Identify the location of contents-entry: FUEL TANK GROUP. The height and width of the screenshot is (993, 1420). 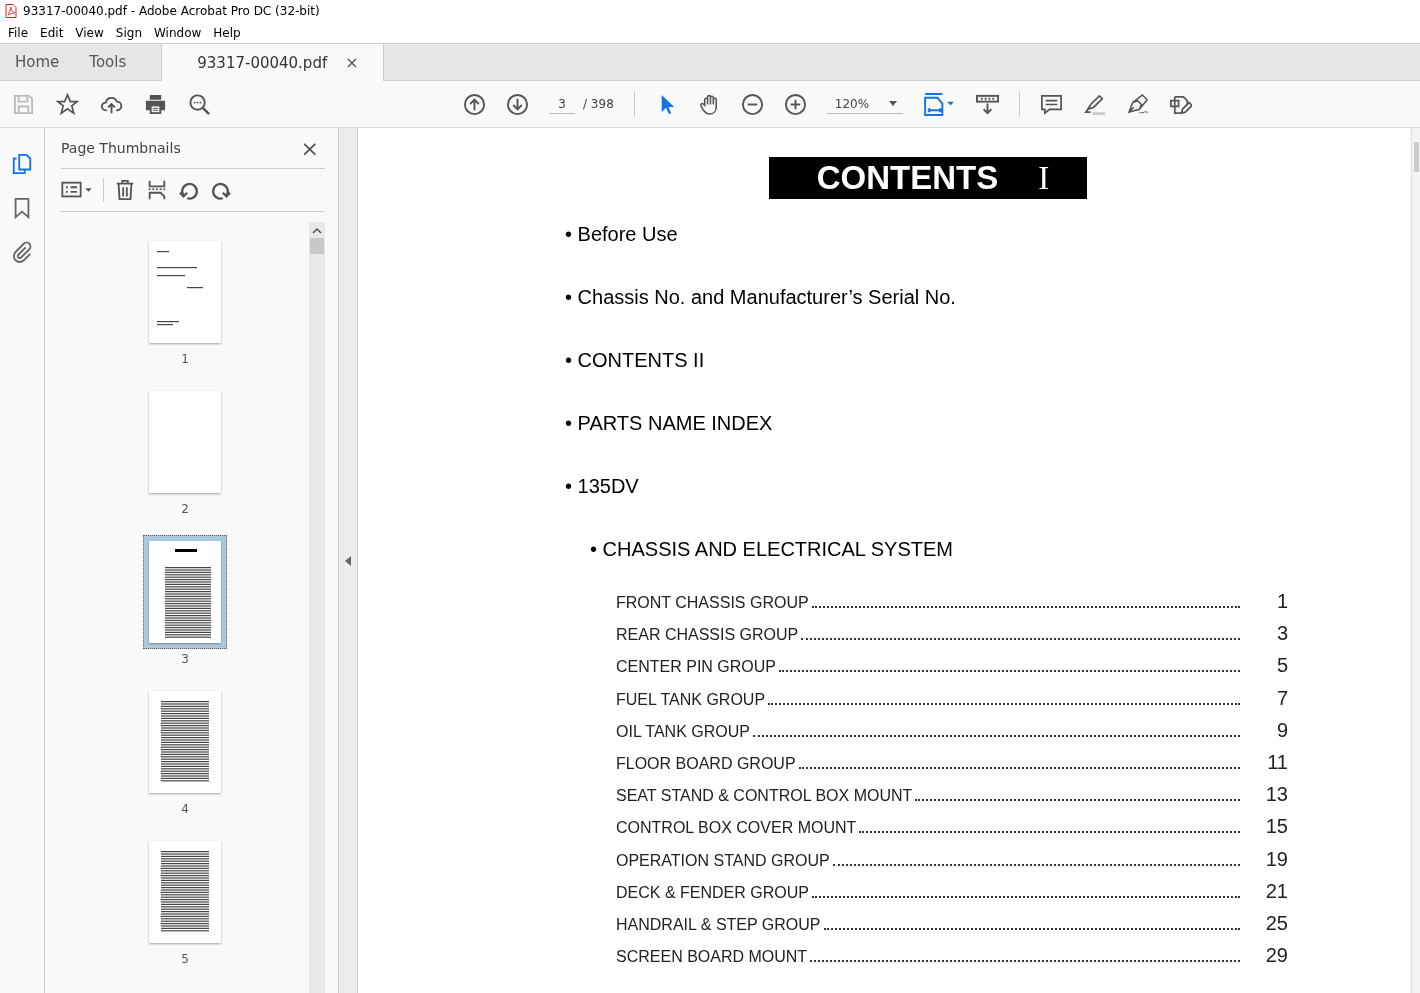
(691, 699).